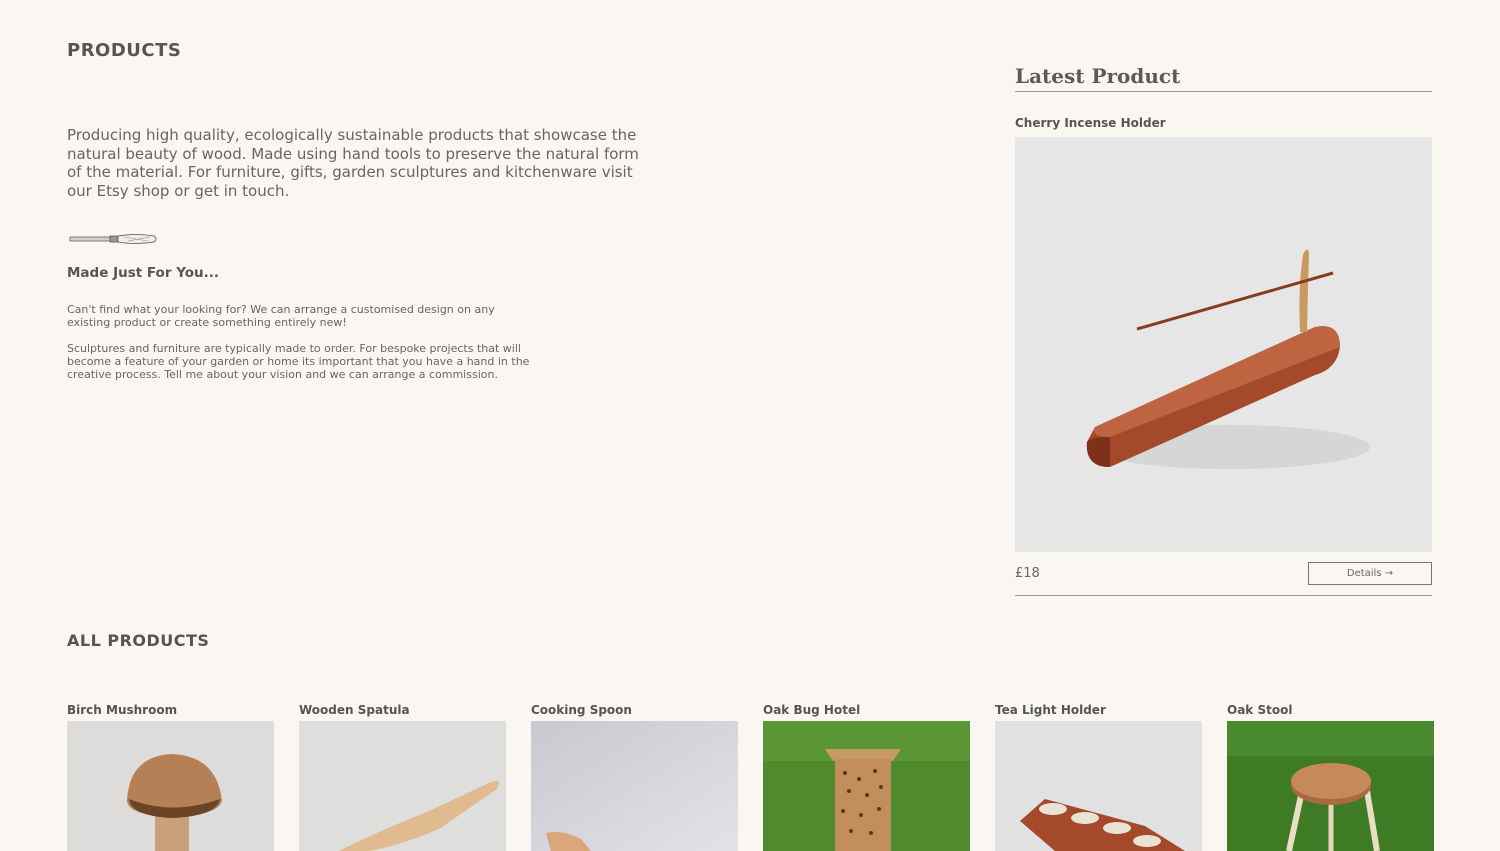 The height and width of the screenshot is (851, 1500). I want to click on product-name: Birch Mushroom, so click(170, 710).